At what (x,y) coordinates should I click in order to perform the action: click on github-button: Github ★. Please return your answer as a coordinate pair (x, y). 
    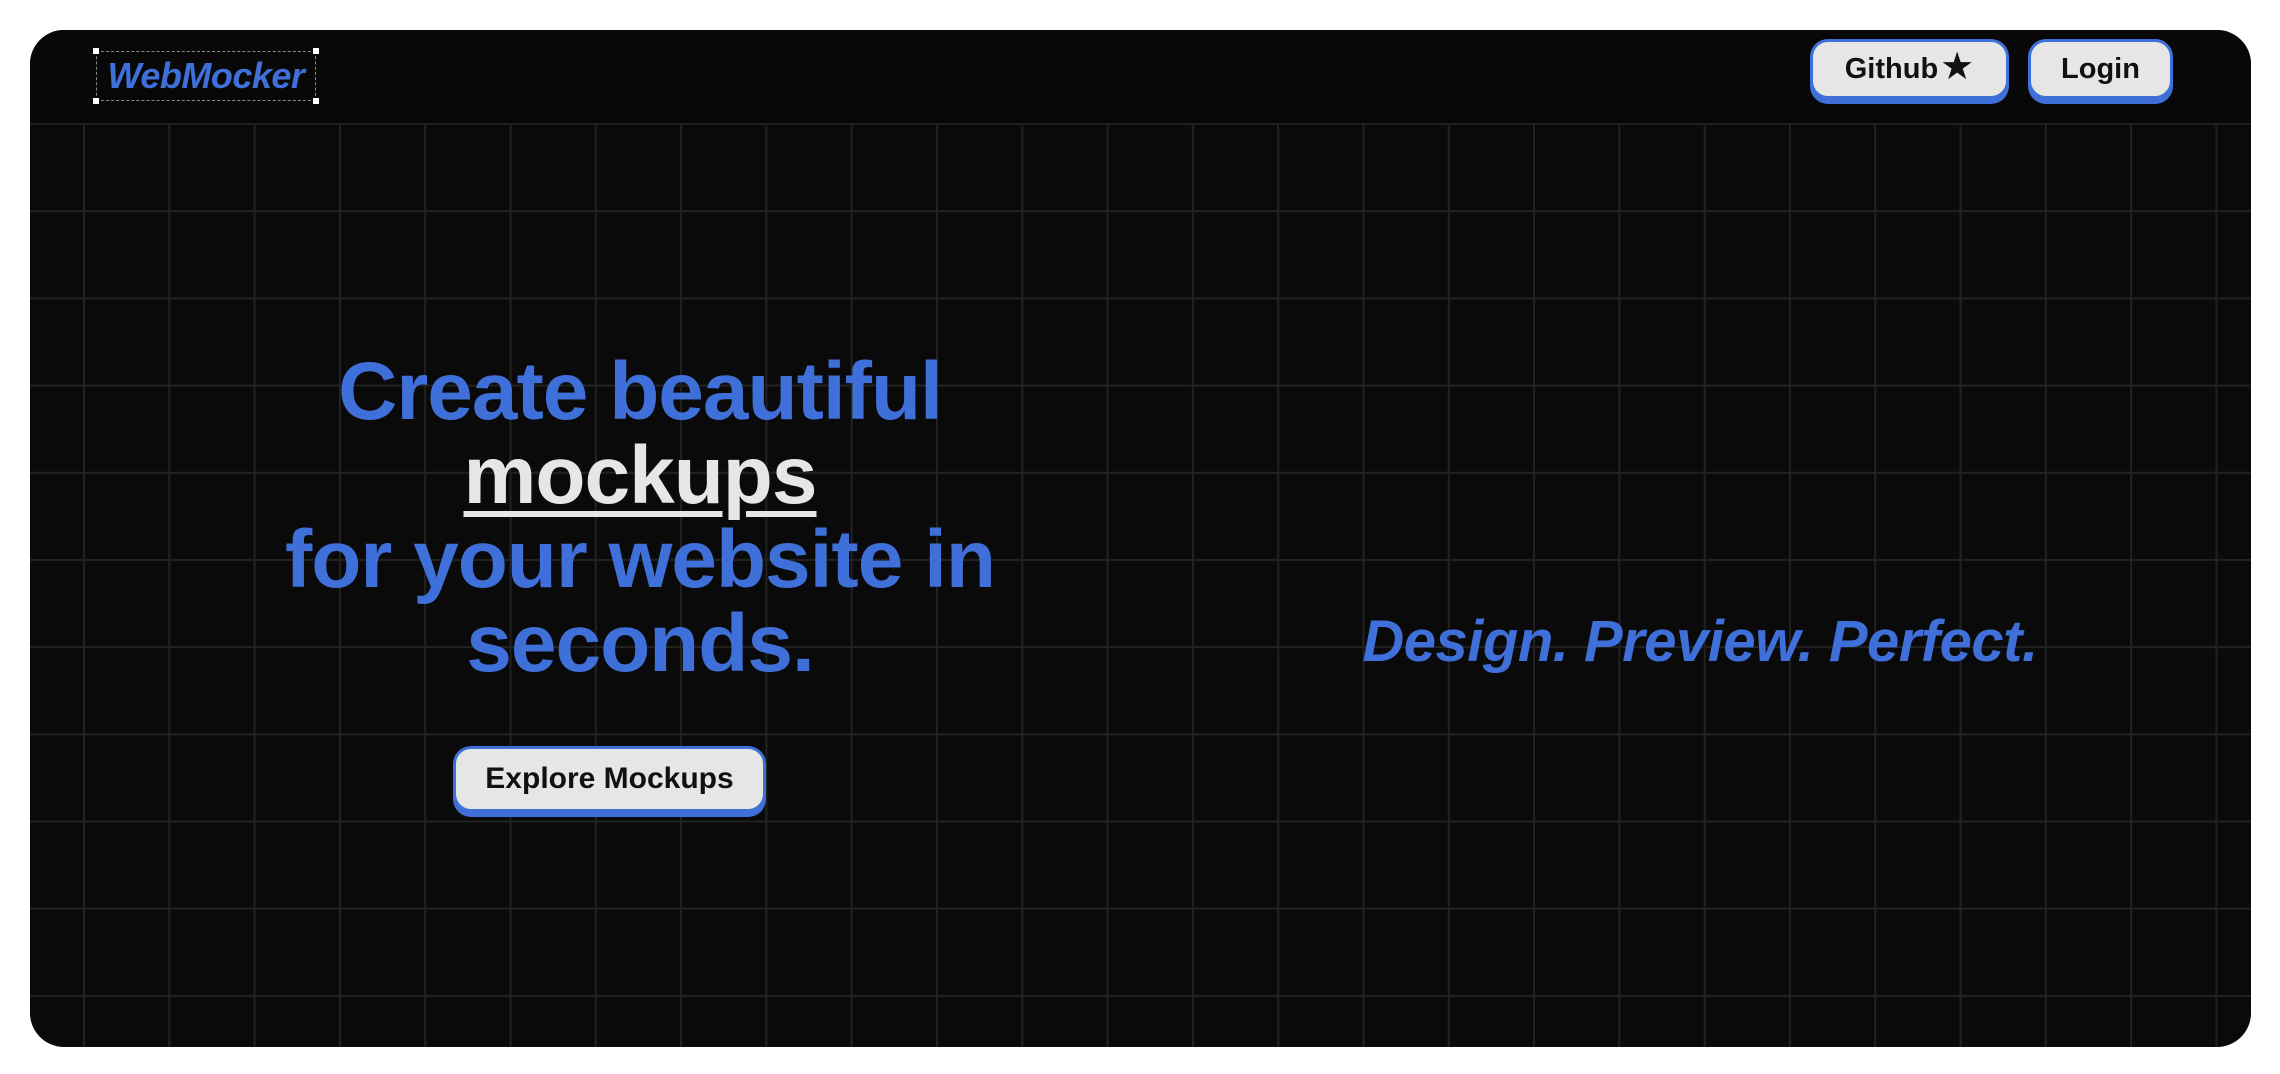
    Looking at the image, I should click on (1909, 69).